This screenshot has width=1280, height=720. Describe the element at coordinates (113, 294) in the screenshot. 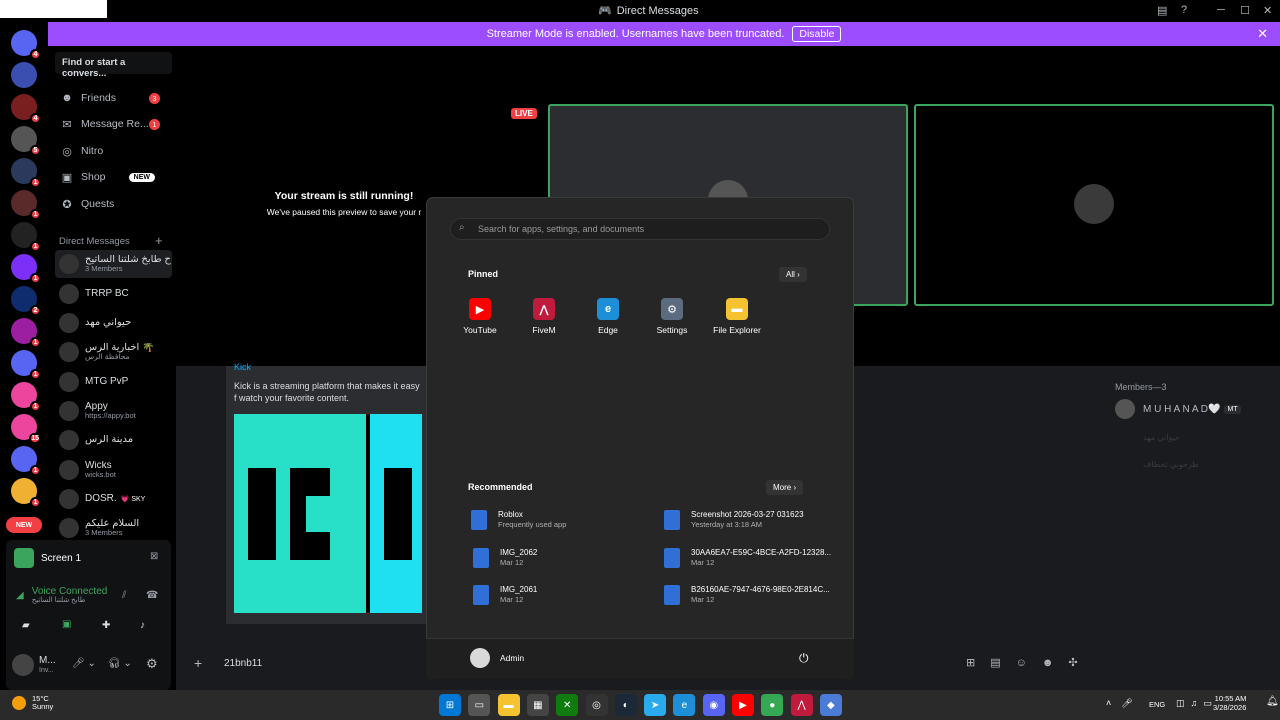

I see `dm-item: TRRP BC` at that location.